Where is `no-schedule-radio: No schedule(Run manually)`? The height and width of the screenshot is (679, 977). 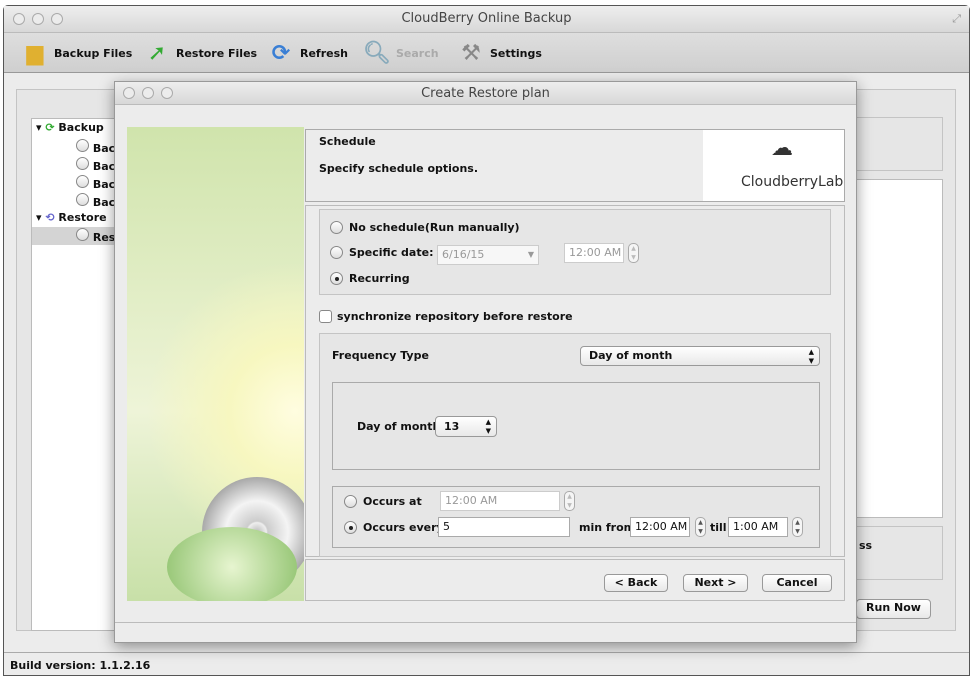 no-schedule-radio: No schedule(Run manually) is located at coordinates (425, 227).